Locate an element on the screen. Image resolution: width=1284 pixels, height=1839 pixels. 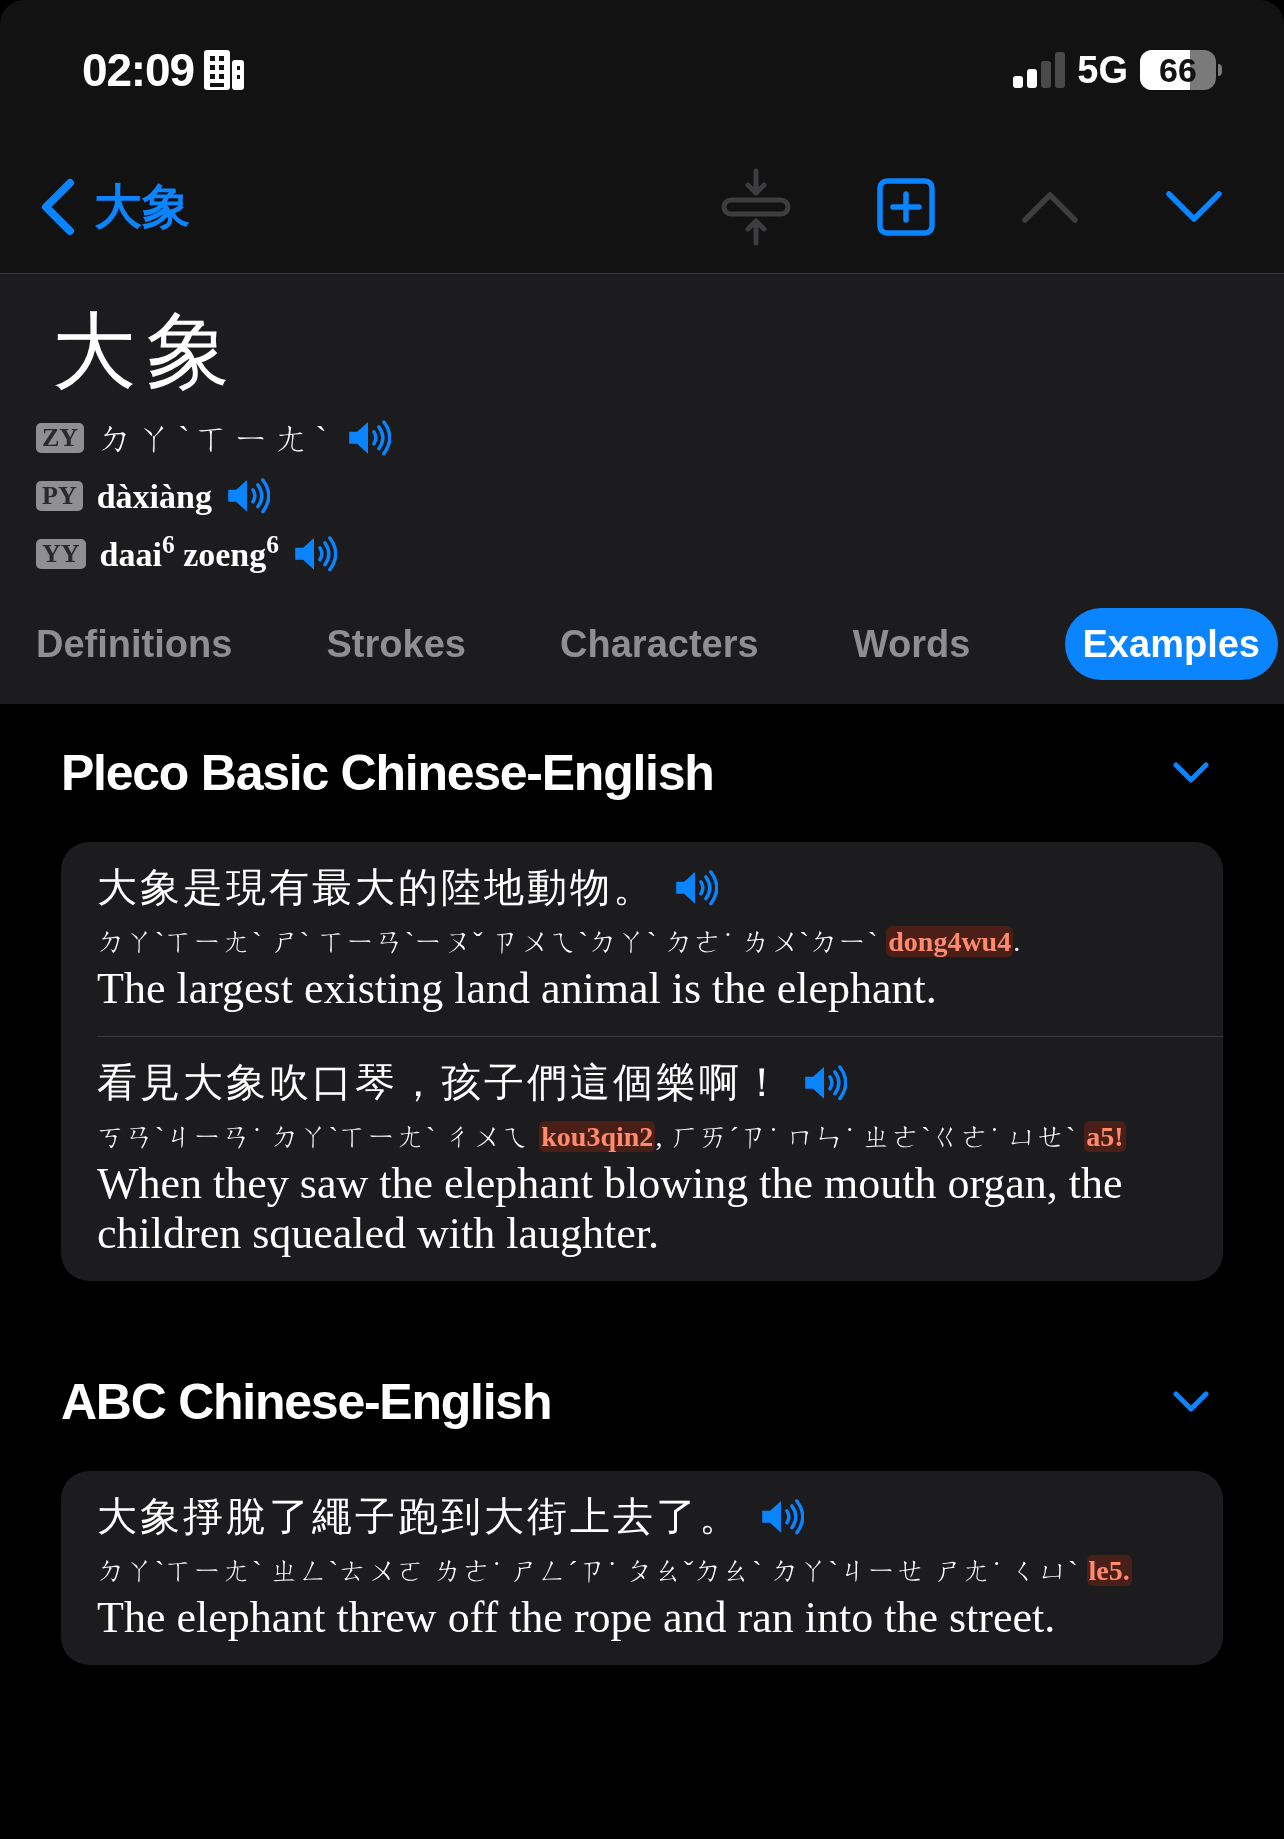
english-translation: When they saw the elephant blowing the mouth organ, the children squealed with laughter. is located at coordinates (610, 1209).